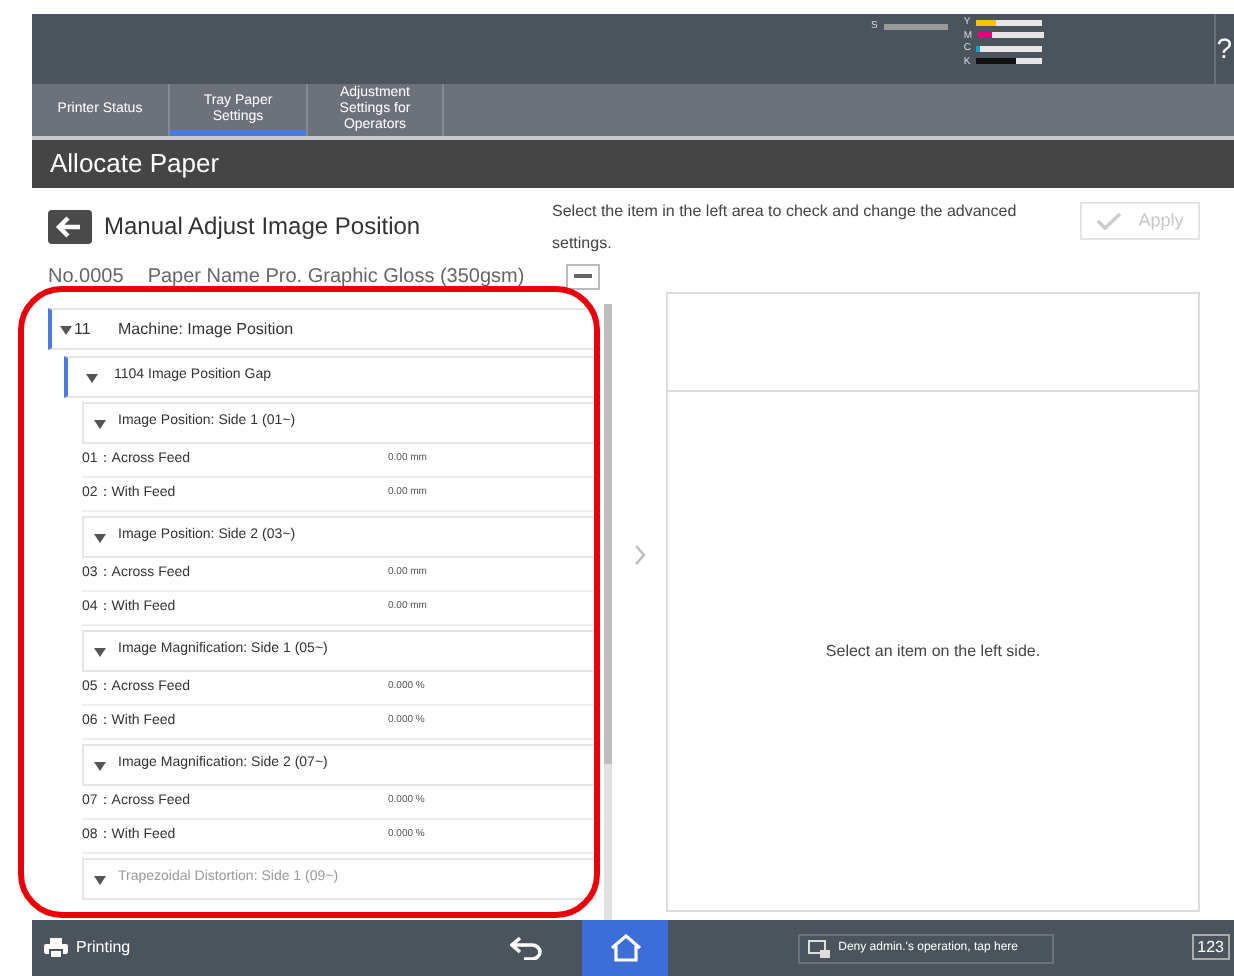 The image size is (1234, 976). I want to click on instruction-text: Select the item in the left area to check and change the advanced settings., so click(785, 228).